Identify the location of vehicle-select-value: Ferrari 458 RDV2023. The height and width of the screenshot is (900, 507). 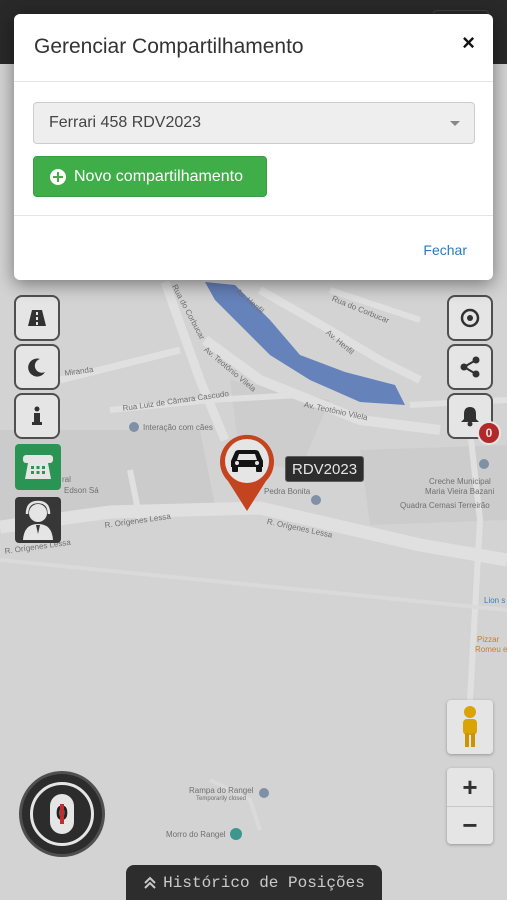
(125, 122).